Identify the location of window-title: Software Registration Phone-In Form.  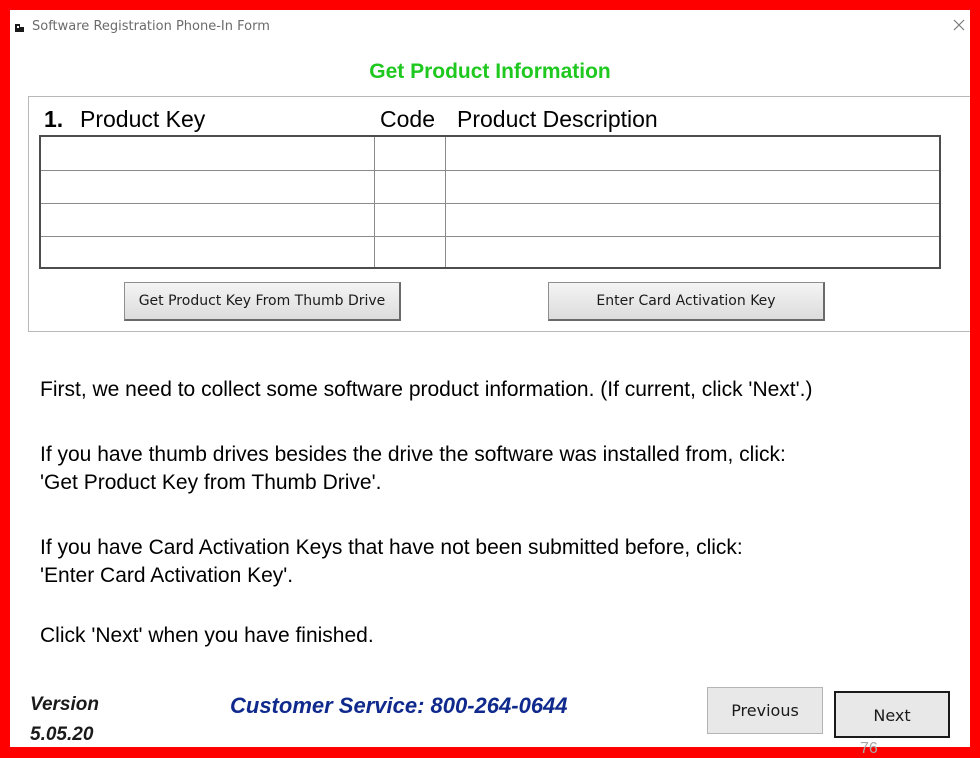
(151, 26).